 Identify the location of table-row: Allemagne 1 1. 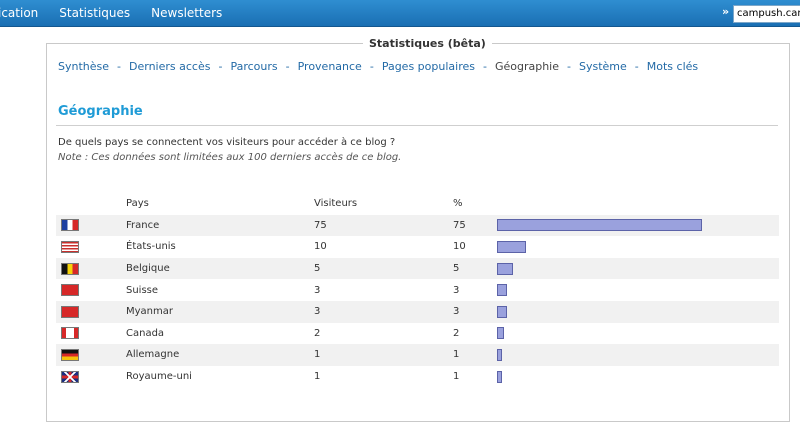
(417, 355).